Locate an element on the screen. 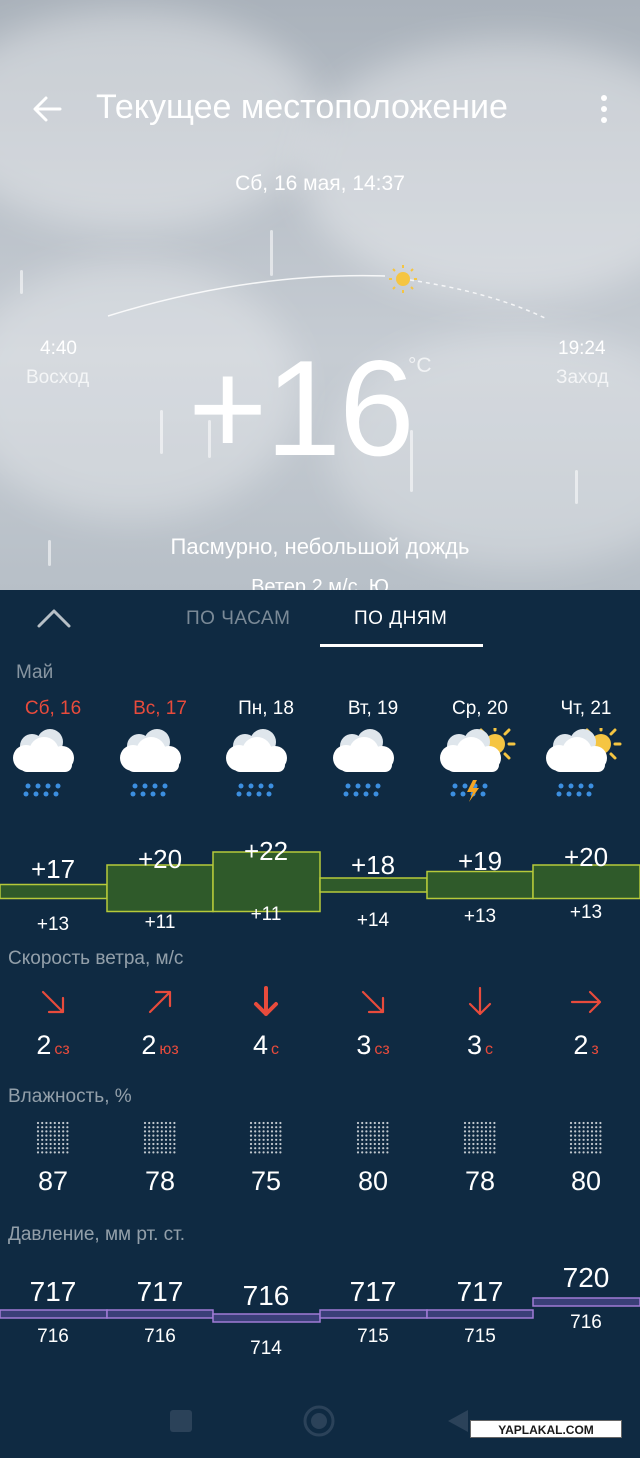 This screenshot has width=640, height=1458. humidity-value: 87 is located at coordinates (53, 1181).